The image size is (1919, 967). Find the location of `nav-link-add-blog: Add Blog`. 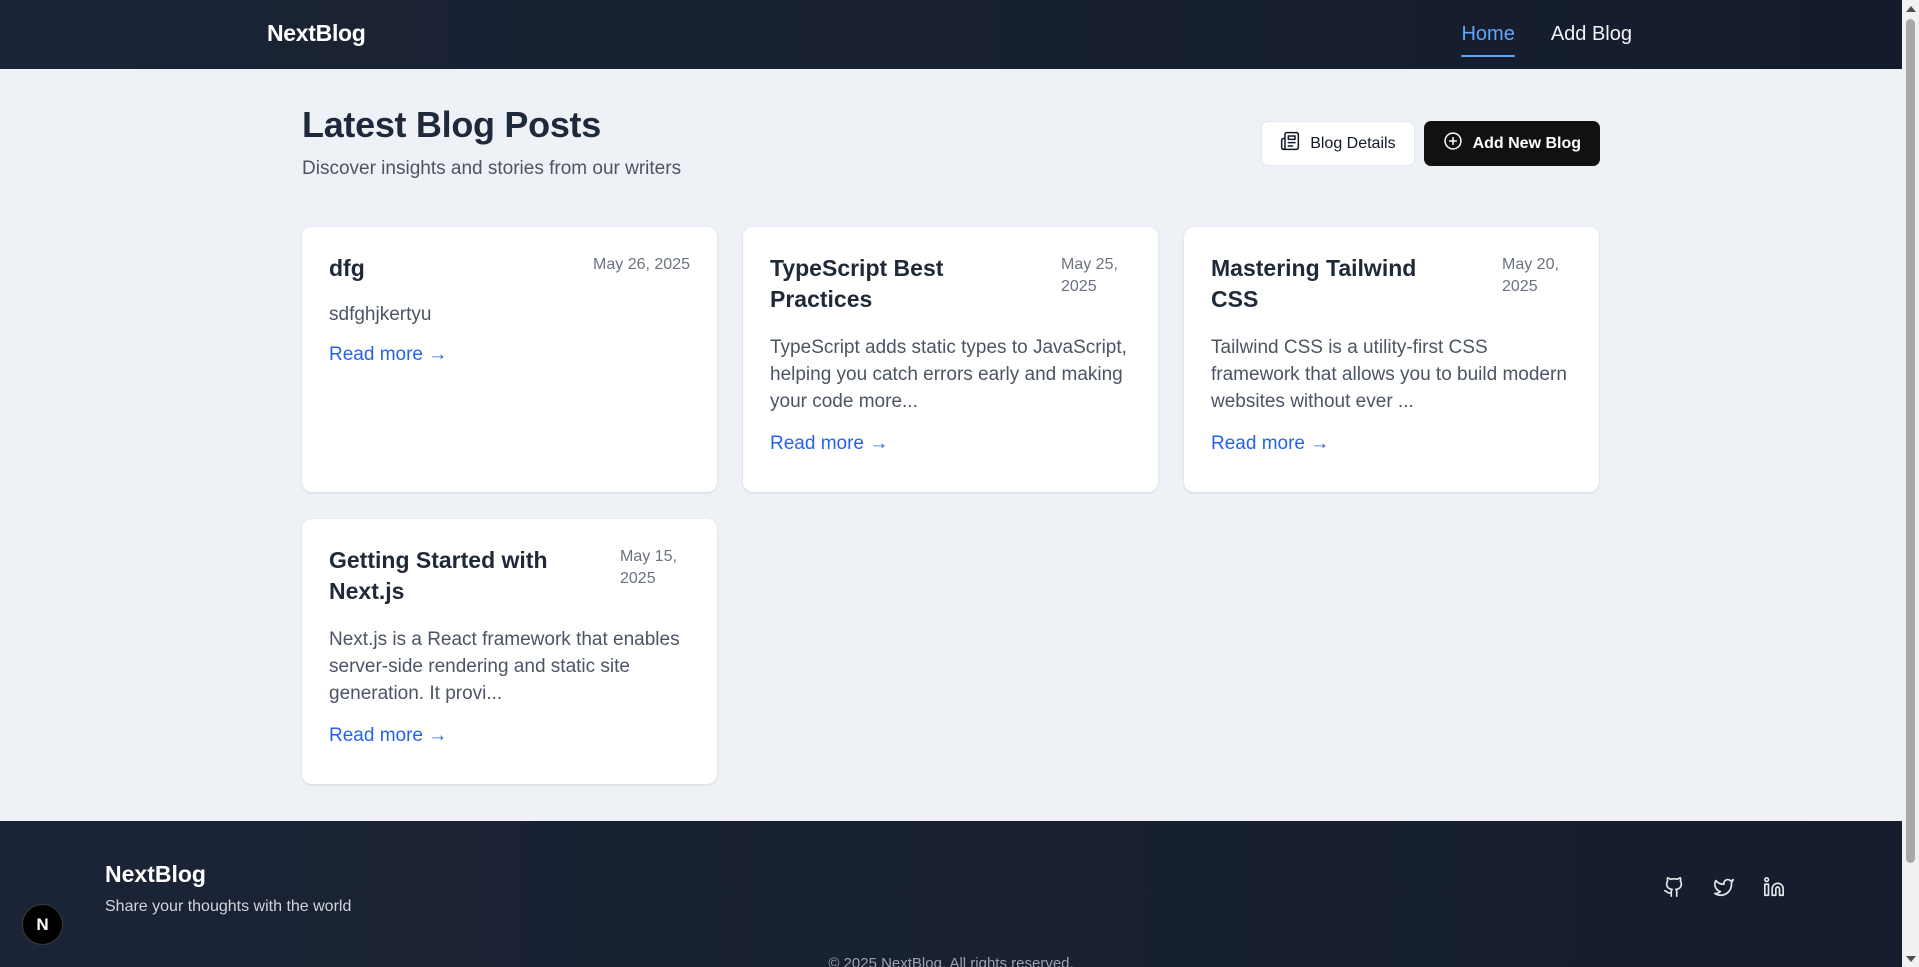

nav-link-add-blog: Add Blog is located at coordinates (1591, 34).